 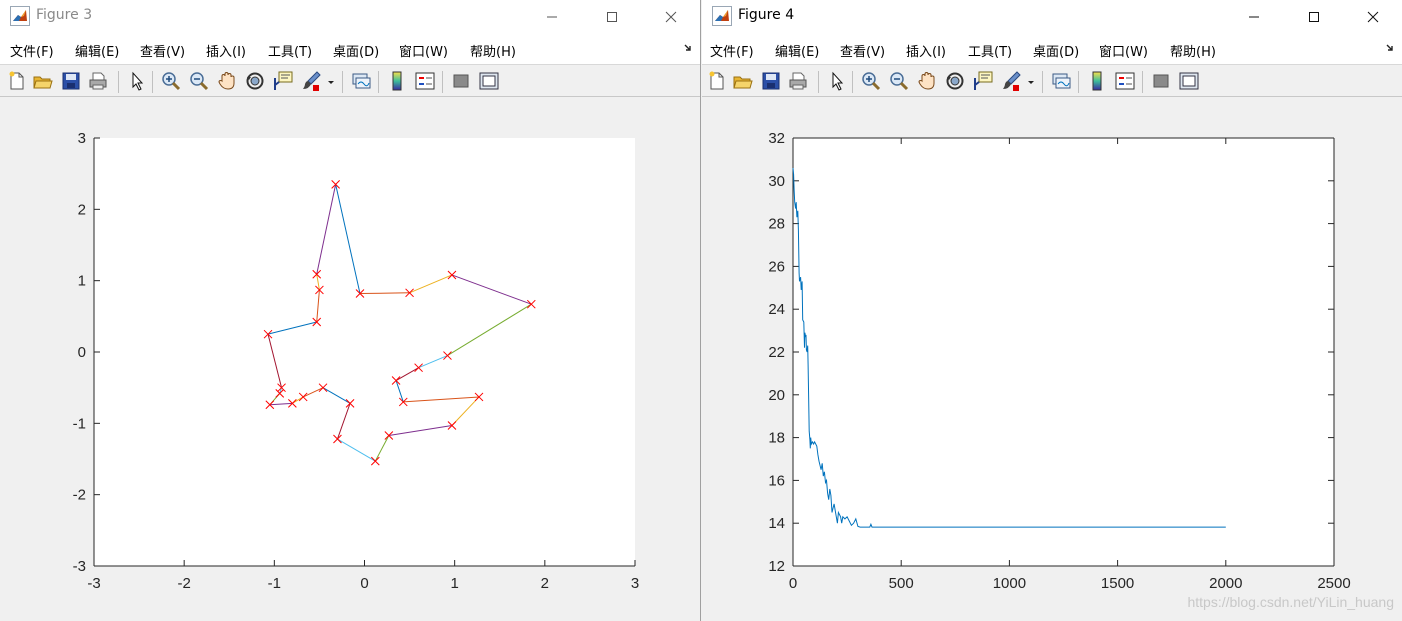 What do you see at coordinates (1333, 583) in the screenshot?
I see `x-tick-label: 2500` at bounding box center [1333, 583].